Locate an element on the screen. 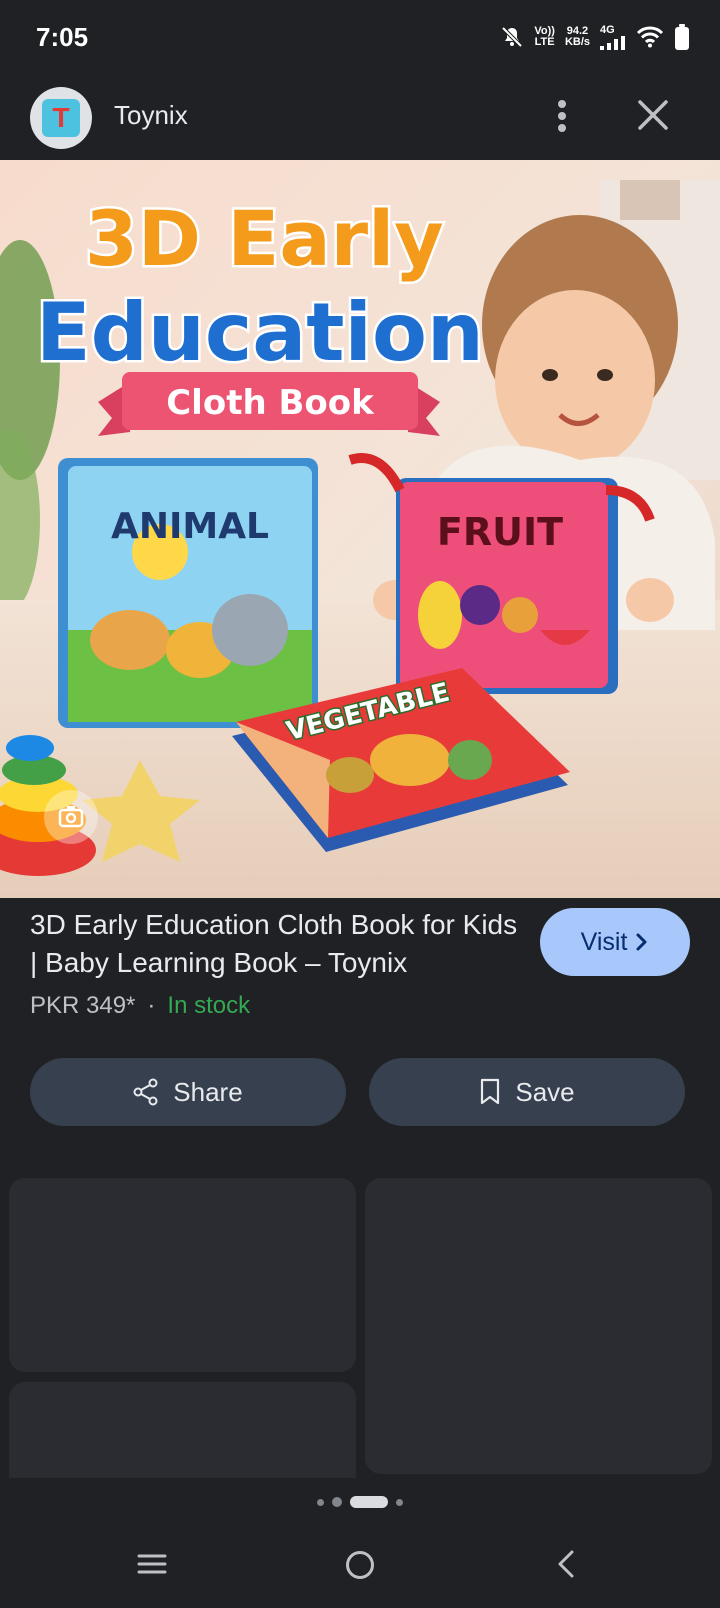  store-logo: T is located at coordinates (61, 118).